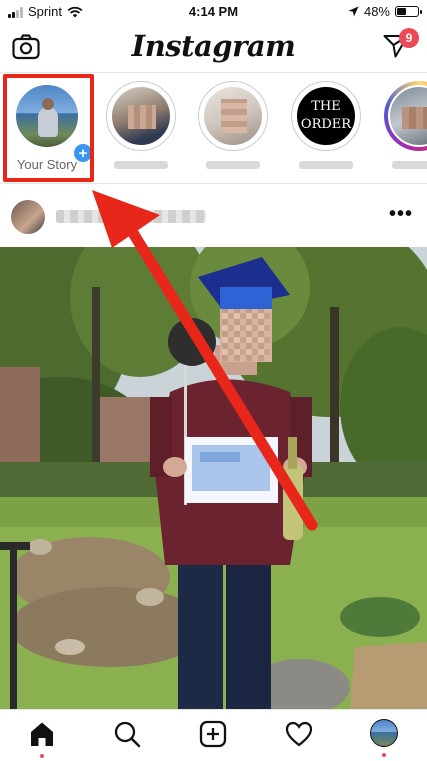 The width and height of the screenshot is (427, 761). I want to click on add-post-icon, so click(213, 734).